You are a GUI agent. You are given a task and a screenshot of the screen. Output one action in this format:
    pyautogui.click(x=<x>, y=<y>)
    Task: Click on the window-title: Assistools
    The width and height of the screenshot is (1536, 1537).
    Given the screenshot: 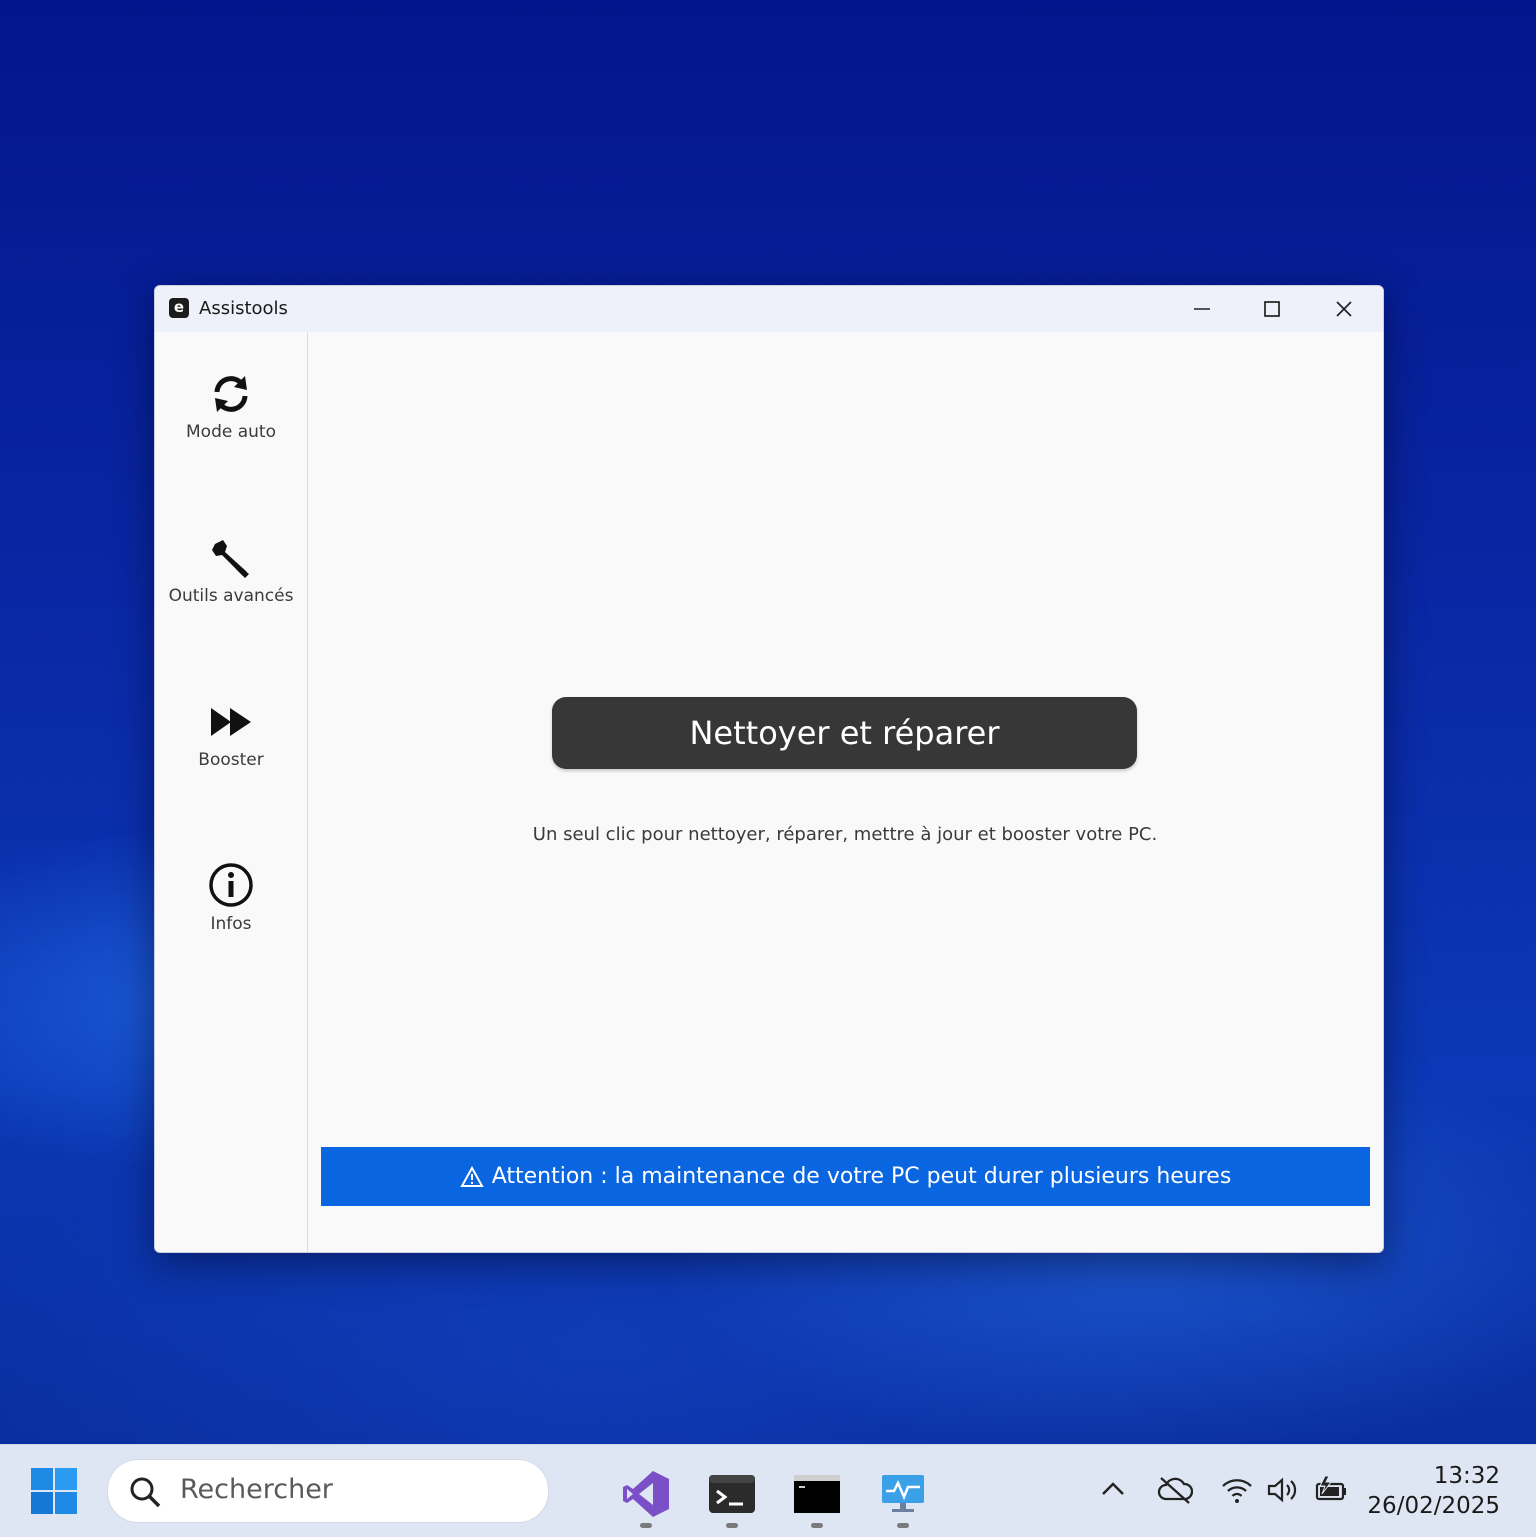 What is the action you would take?
    pyautogui.click(x=243, y=308)
    